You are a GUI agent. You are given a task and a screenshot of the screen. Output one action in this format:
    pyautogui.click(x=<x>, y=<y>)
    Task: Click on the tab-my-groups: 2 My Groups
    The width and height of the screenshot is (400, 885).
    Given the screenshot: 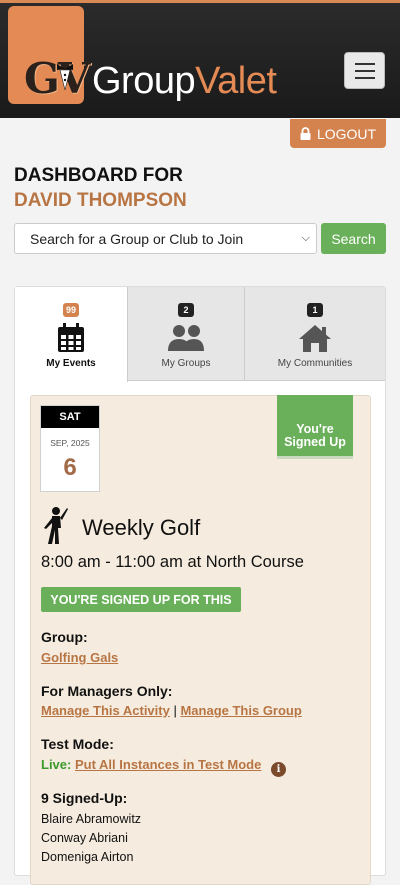 What is the action you would take?
    pyautogui.click(x=186, y=334)
    